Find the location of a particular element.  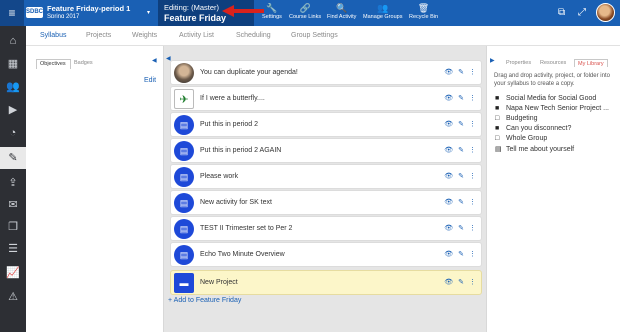

tab-my-library: My Library is located at coordinates (591, 63).